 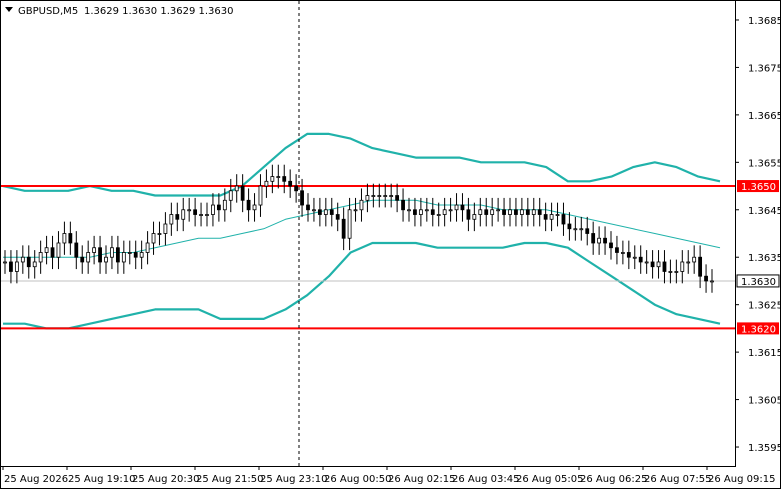 What do you see at coordinates (357, 479) in the screenshot?
I see `x-tick-label: 26 Aug 00:50` at bounding box center [357, 479].